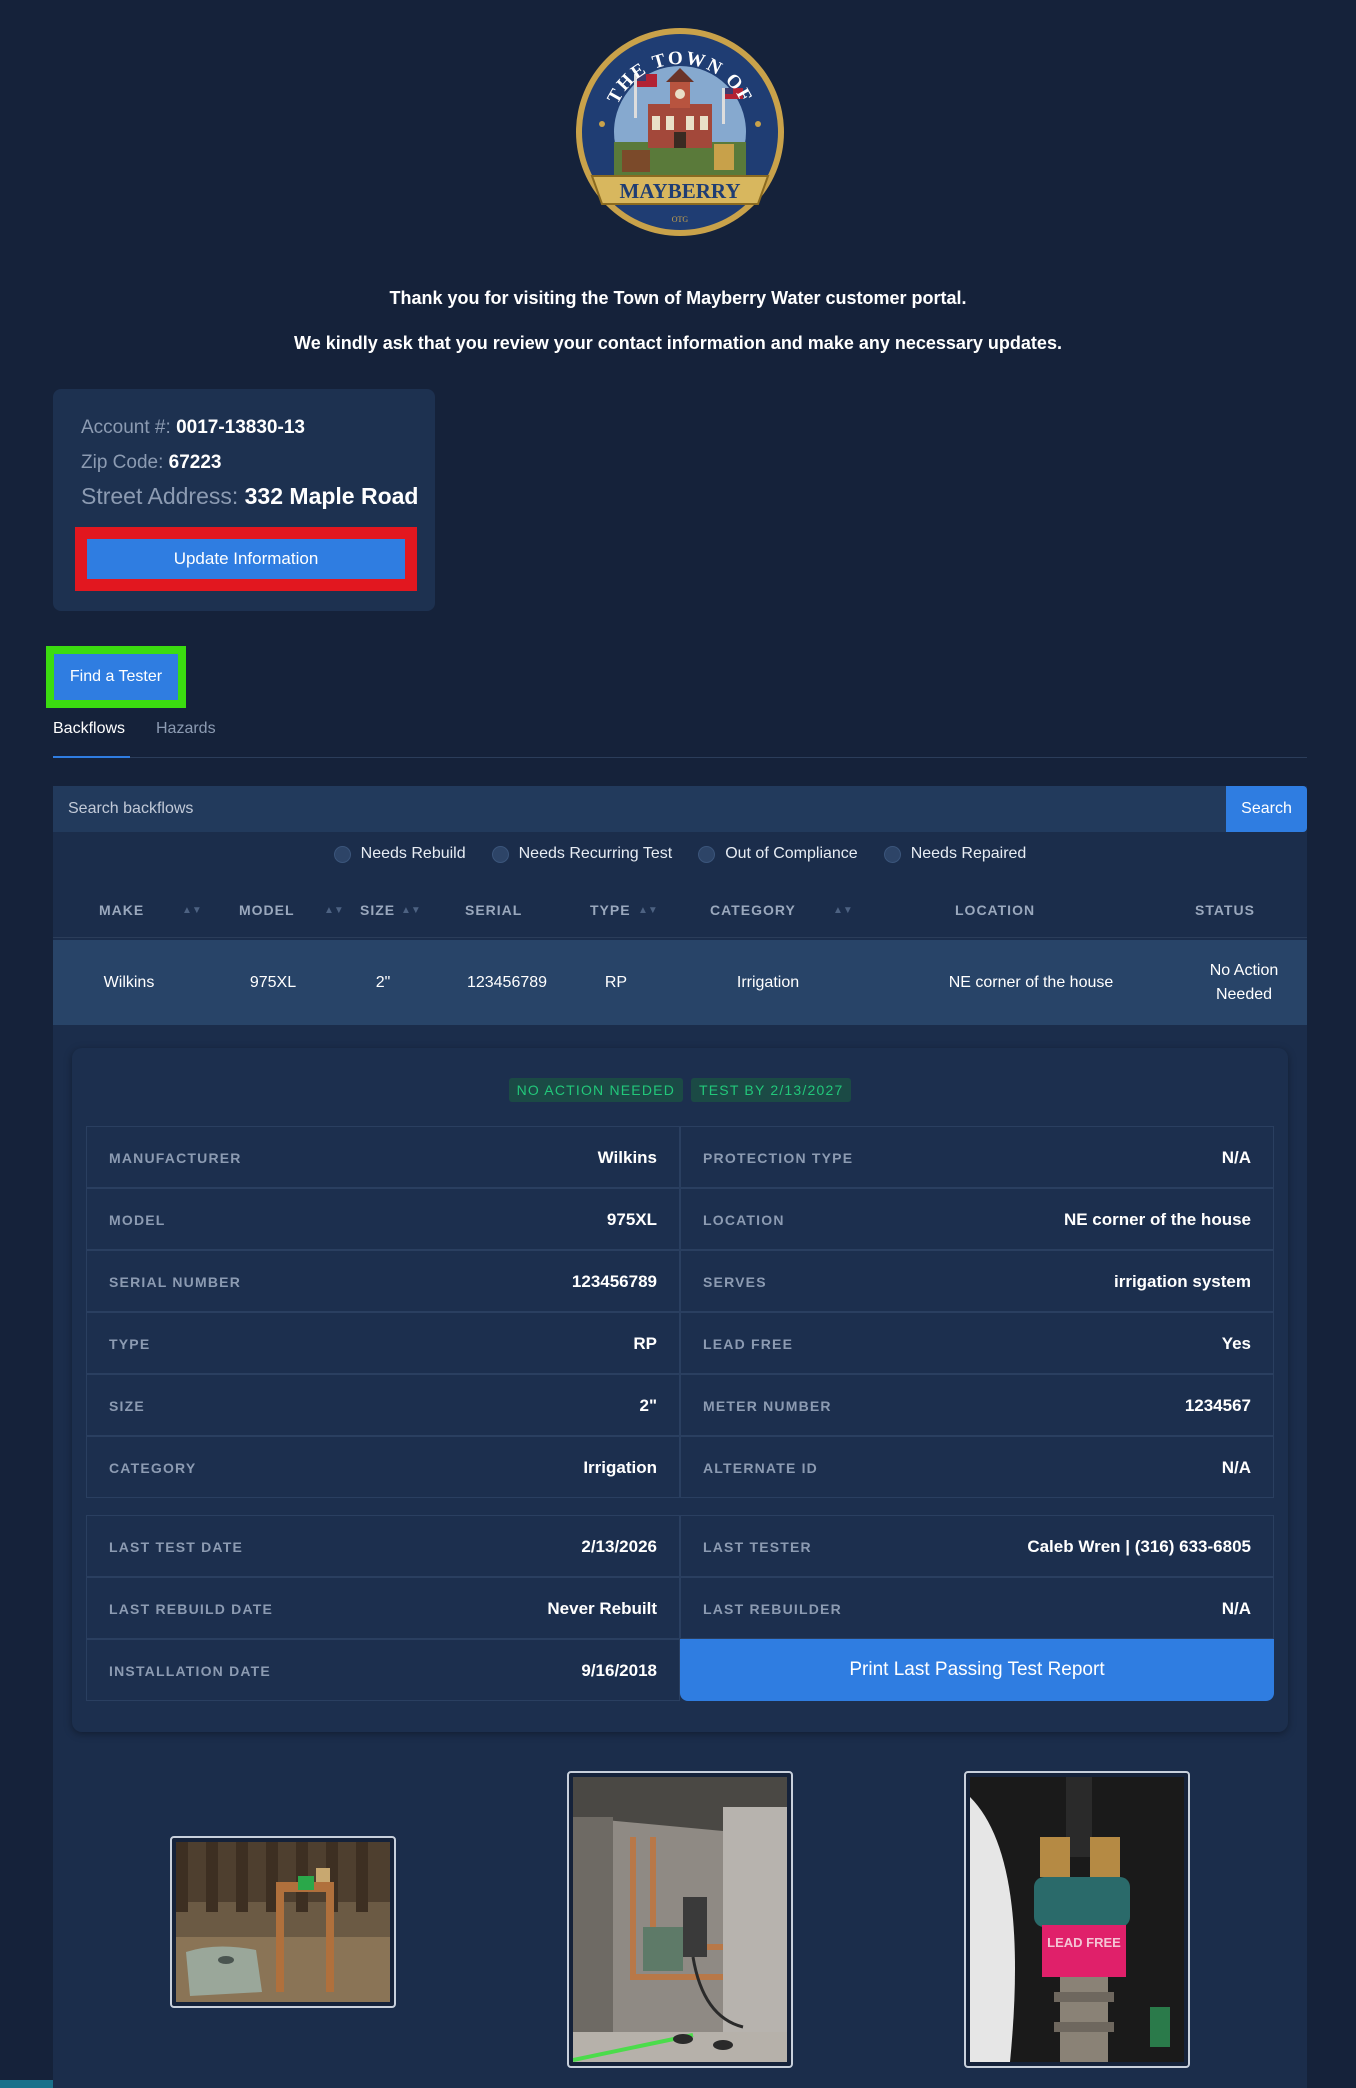 The image size is (1356, 2088). What do you see at coordinates (595, 853) in the screenshot?
I see `filter-label: Needs Recurring Test` at bounding box center [595, 853].